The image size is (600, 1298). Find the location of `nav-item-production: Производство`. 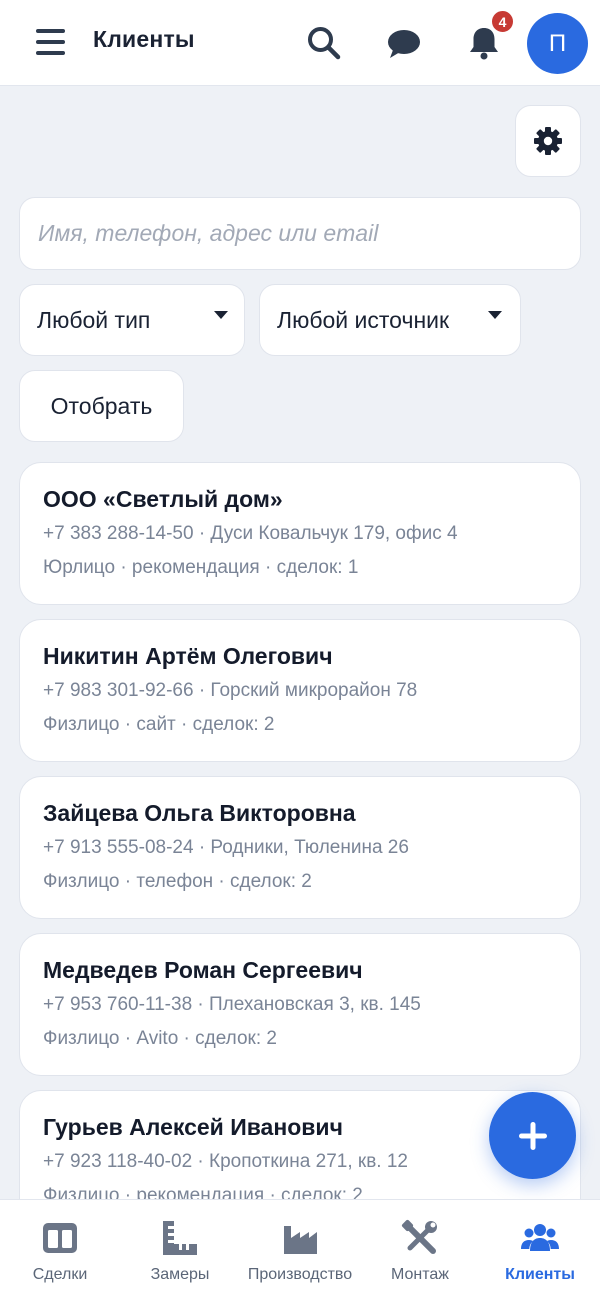

nav-item-production: Производство is located at coordinates (300, 1249).